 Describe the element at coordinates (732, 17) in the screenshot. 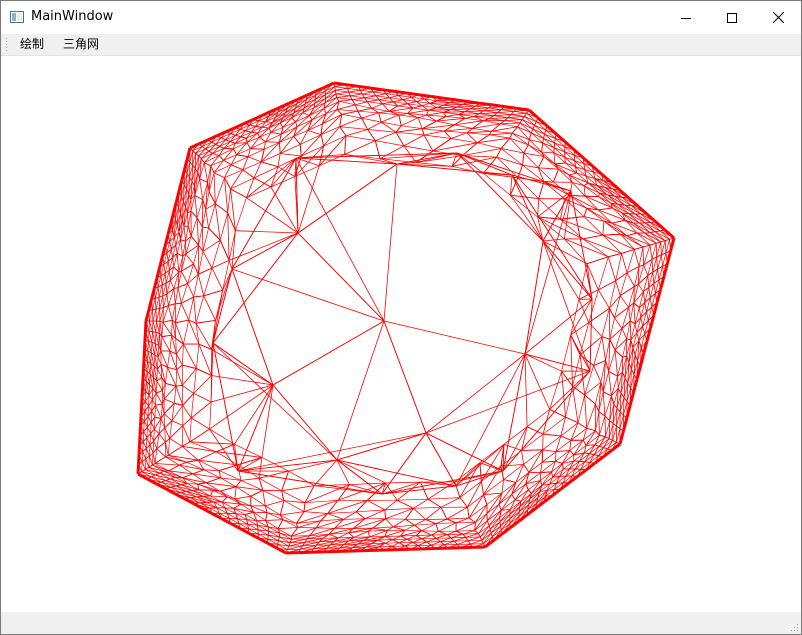

I see `maximize-button` at that location.